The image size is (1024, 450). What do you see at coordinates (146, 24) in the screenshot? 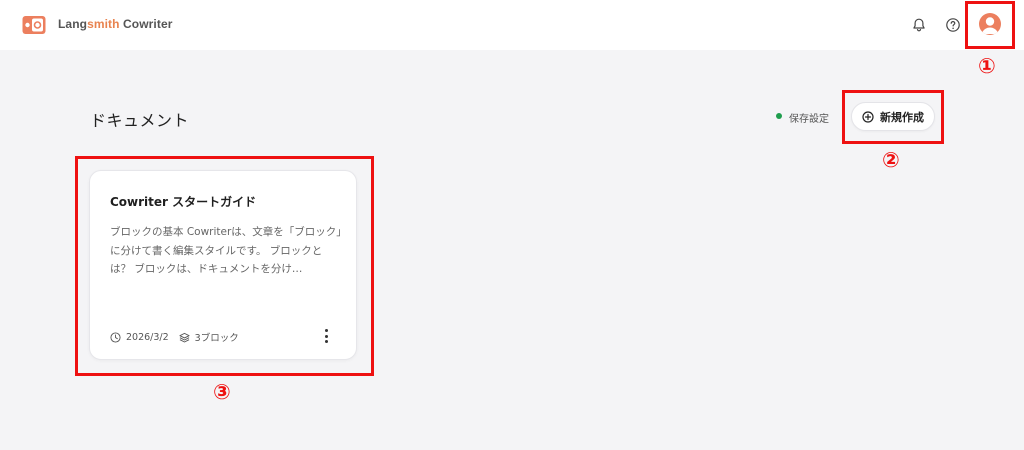
I see `brand-suffix: Cowriter` at bounding box center [146, 24].